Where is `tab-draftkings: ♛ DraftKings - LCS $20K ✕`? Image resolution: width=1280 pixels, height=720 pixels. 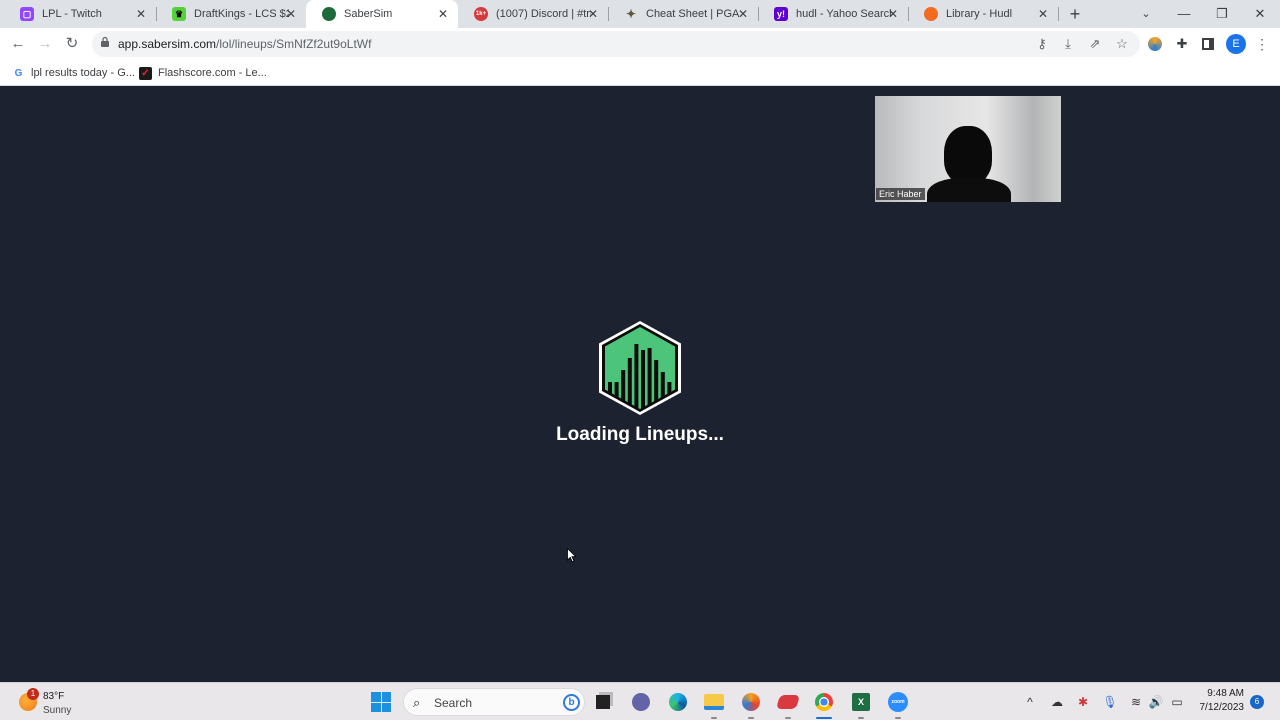 tab-draftkings: ♛ DraftKings - LCS $20K ✕ is located at coordinates (231, 14).